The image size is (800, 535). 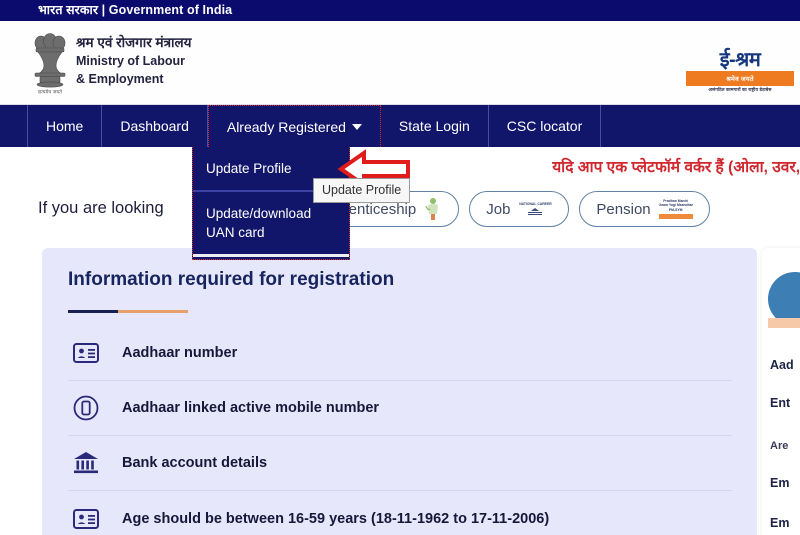 What do you see at coordinates (400, 463) in the screenshot?
I see `list-item: Bank account details` at bounding box center [400, 463].